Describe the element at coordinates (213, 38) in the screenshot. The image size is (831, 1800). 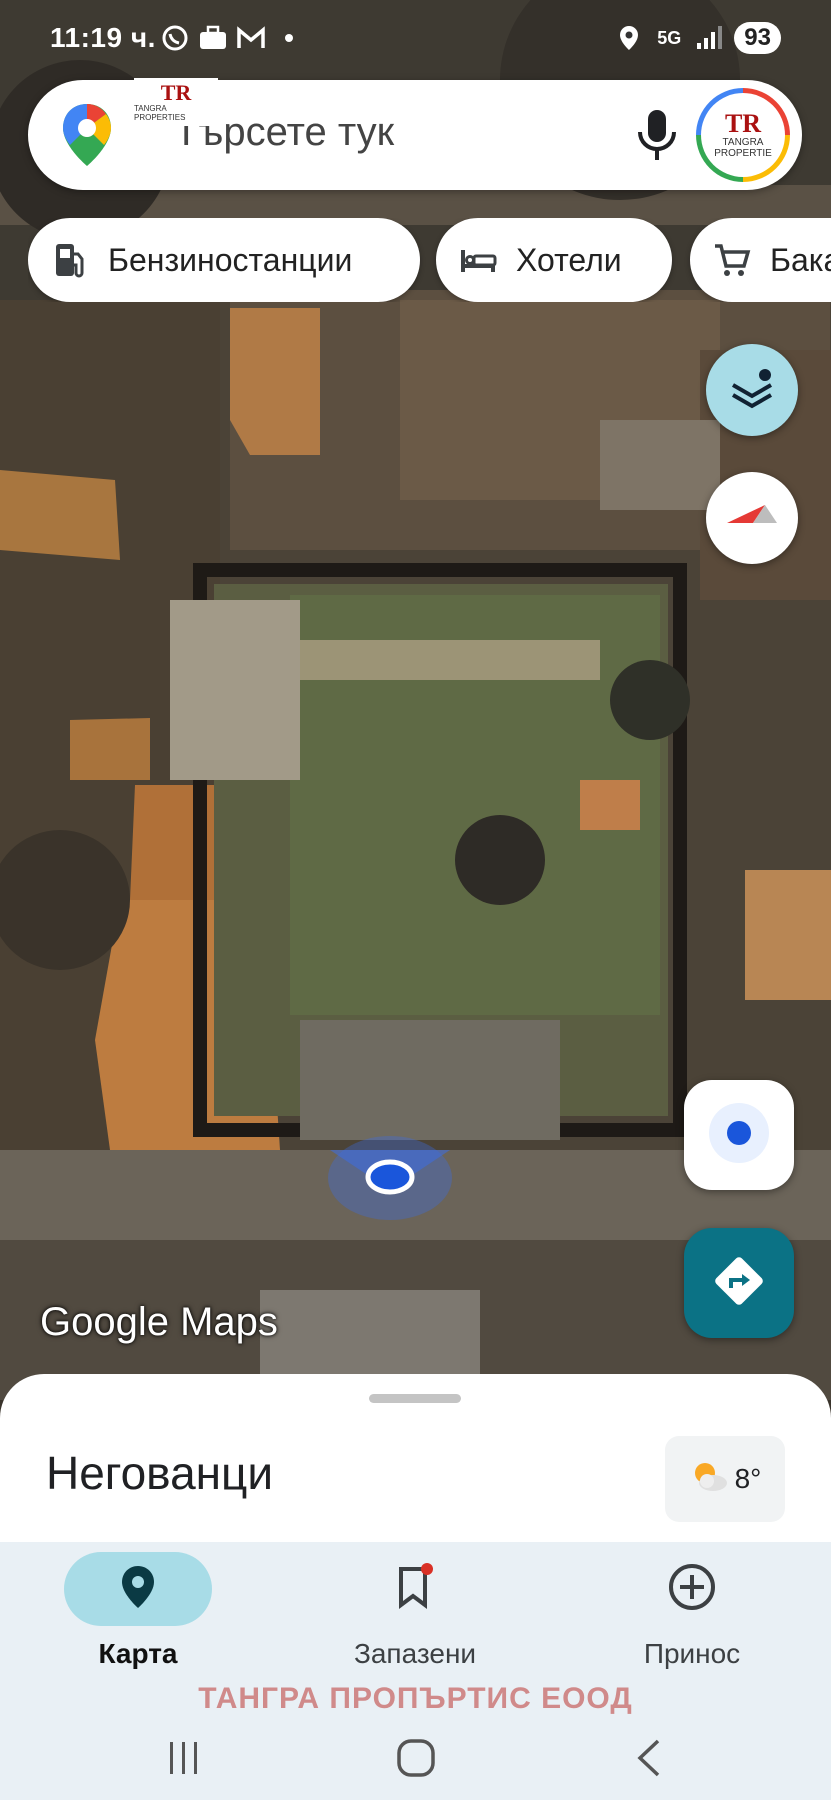
I see `briefcase-icon` at that location.